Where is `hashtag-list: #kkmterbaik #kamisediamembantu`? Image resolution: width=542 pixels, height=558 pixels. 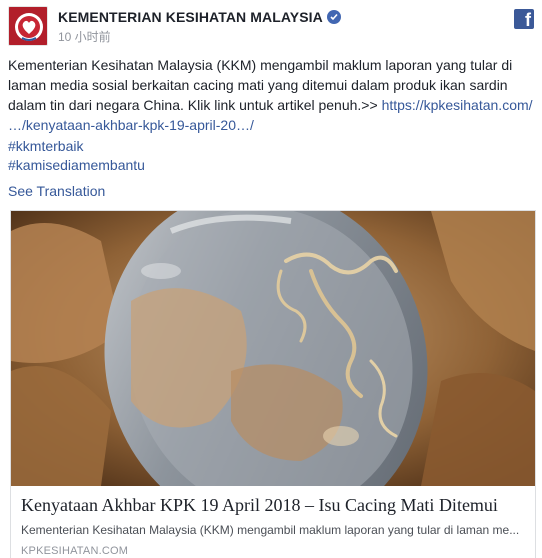 hashtag-list: #kkmterbaik #kamisediamembantu is located at coordinates (76, 156).